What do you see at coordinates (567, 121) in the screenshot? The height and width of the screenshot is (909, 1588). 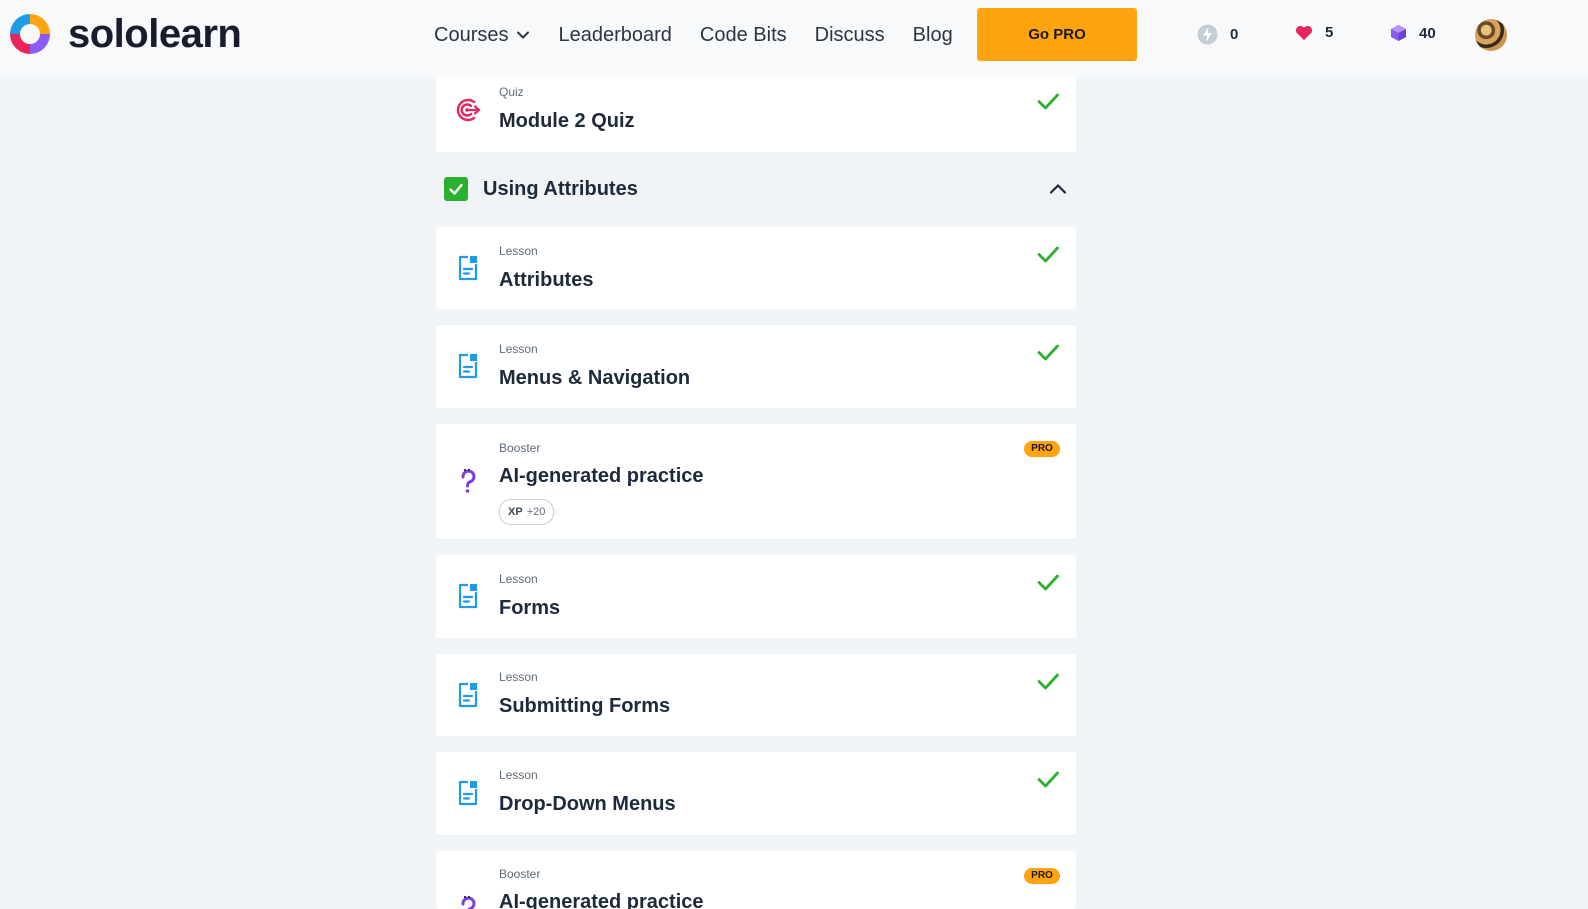 I see `item-title: Module 2 Quiz` at bounding box center [567, 121].